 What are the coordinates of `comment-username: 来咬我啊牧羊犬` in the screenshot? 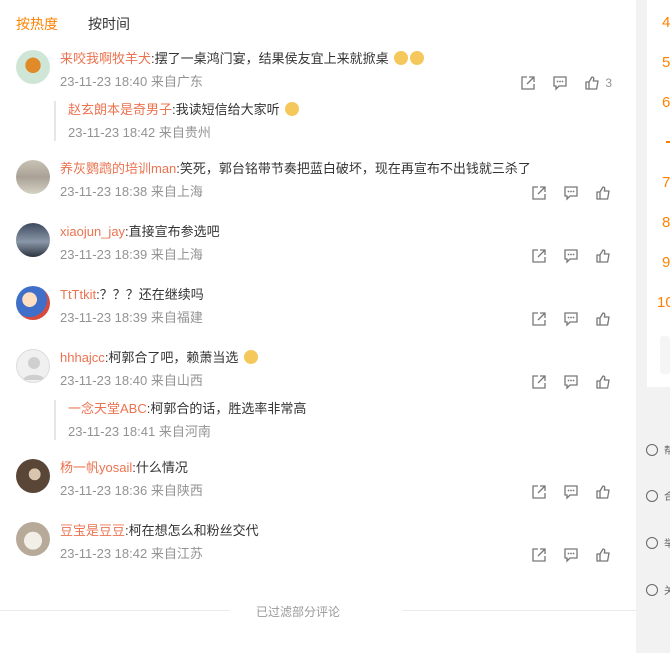 It's located at (105, 58).